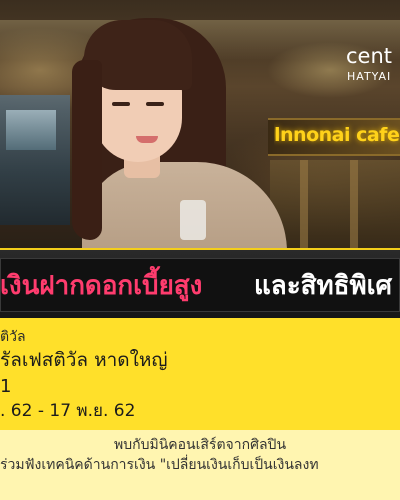  What do you see at coordinates (200, 445) in the screenshot?
I see `description-line: พบกับมินิคอนเสิร์ตจากศิลปิน` at bounding box center [200, 445].